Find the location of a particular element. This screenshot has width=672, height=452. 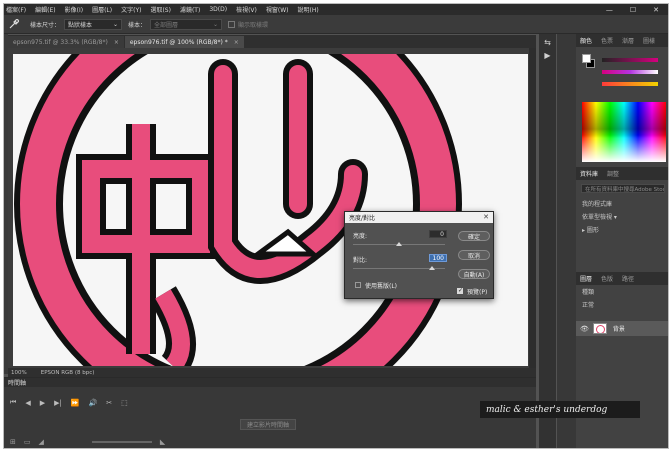

play-action-icon: ▶ is located at coordinates (547, 55).